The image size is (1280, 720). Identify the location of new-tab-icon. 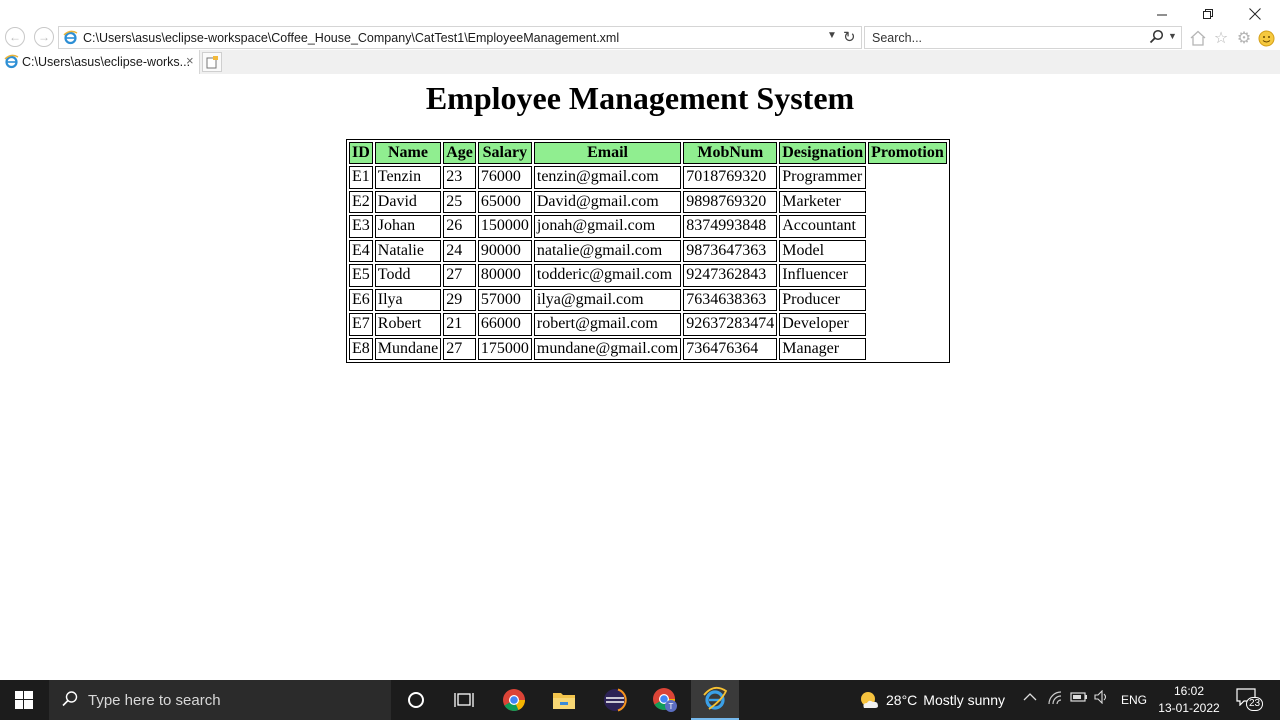
(212, 61).